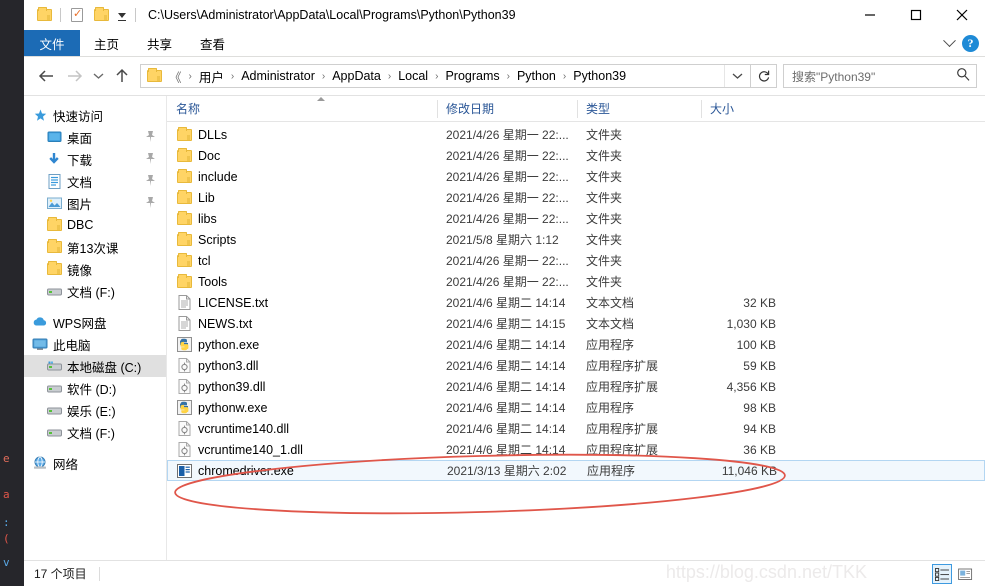  I want to click on tab-view: 查看, so click(212, 43).